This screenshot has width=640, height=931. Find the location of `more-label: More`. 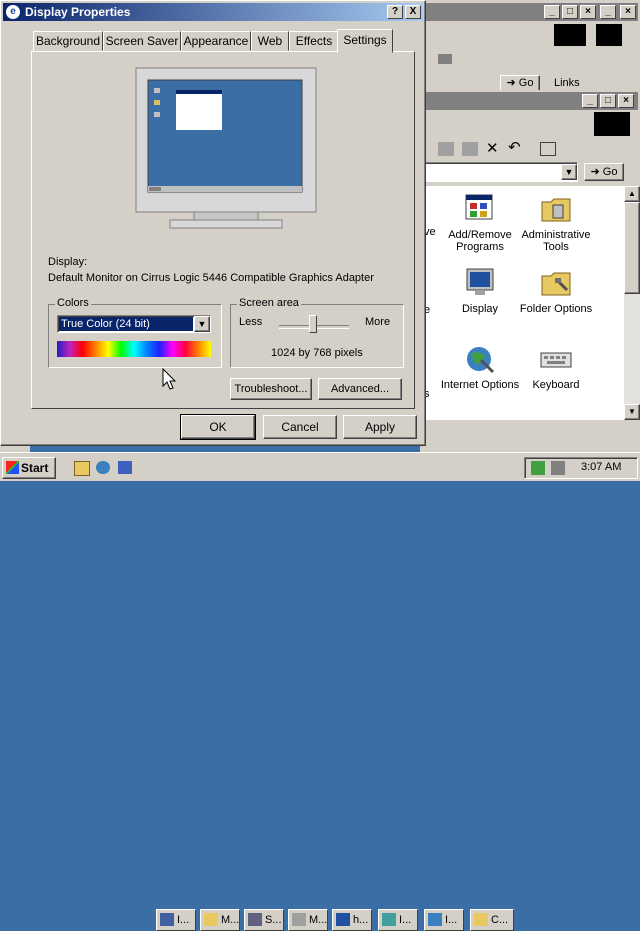

more-label: More is located at coordinates (378, 322).